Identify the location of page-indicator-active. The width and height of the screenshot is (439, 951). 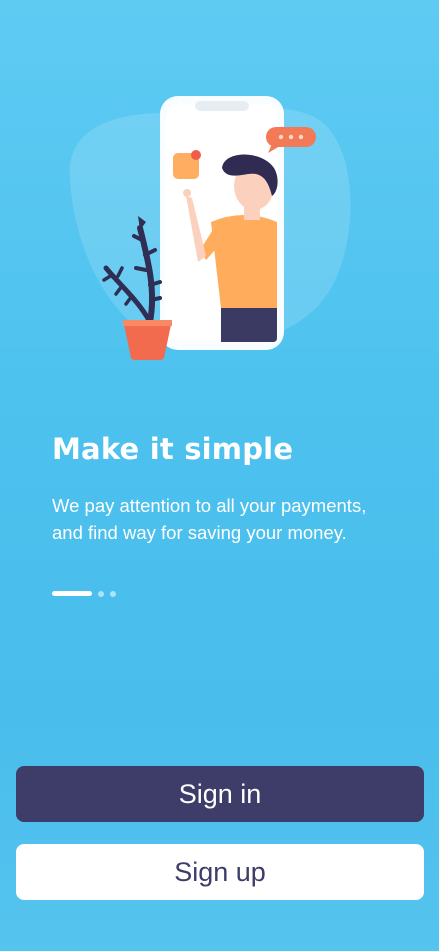
(72, 593).